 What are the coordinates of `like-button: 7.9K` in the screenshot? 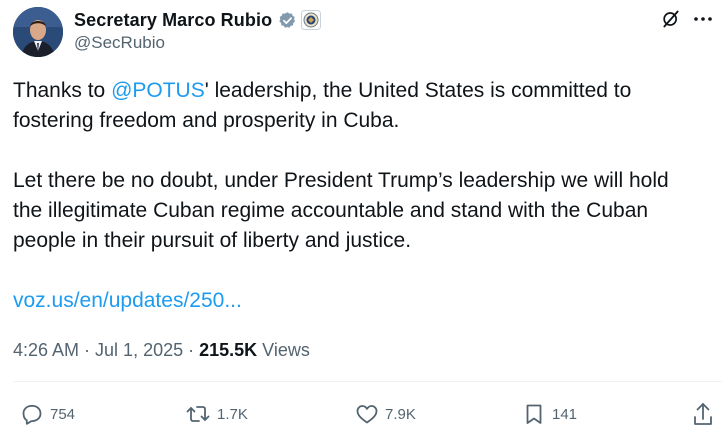 It's located at (385, 414).